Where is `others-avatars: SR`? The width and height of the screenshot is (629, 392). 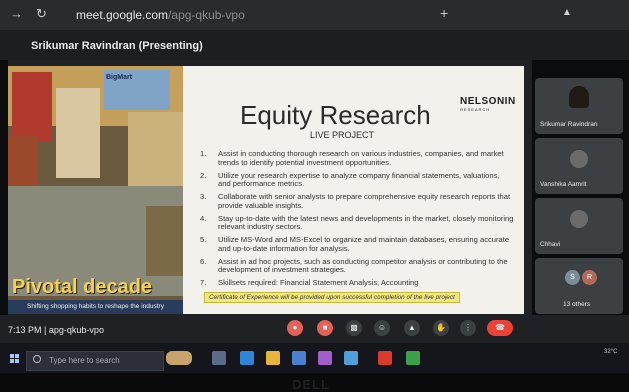 others-avatars: SR is located at coordinates (582, 275).